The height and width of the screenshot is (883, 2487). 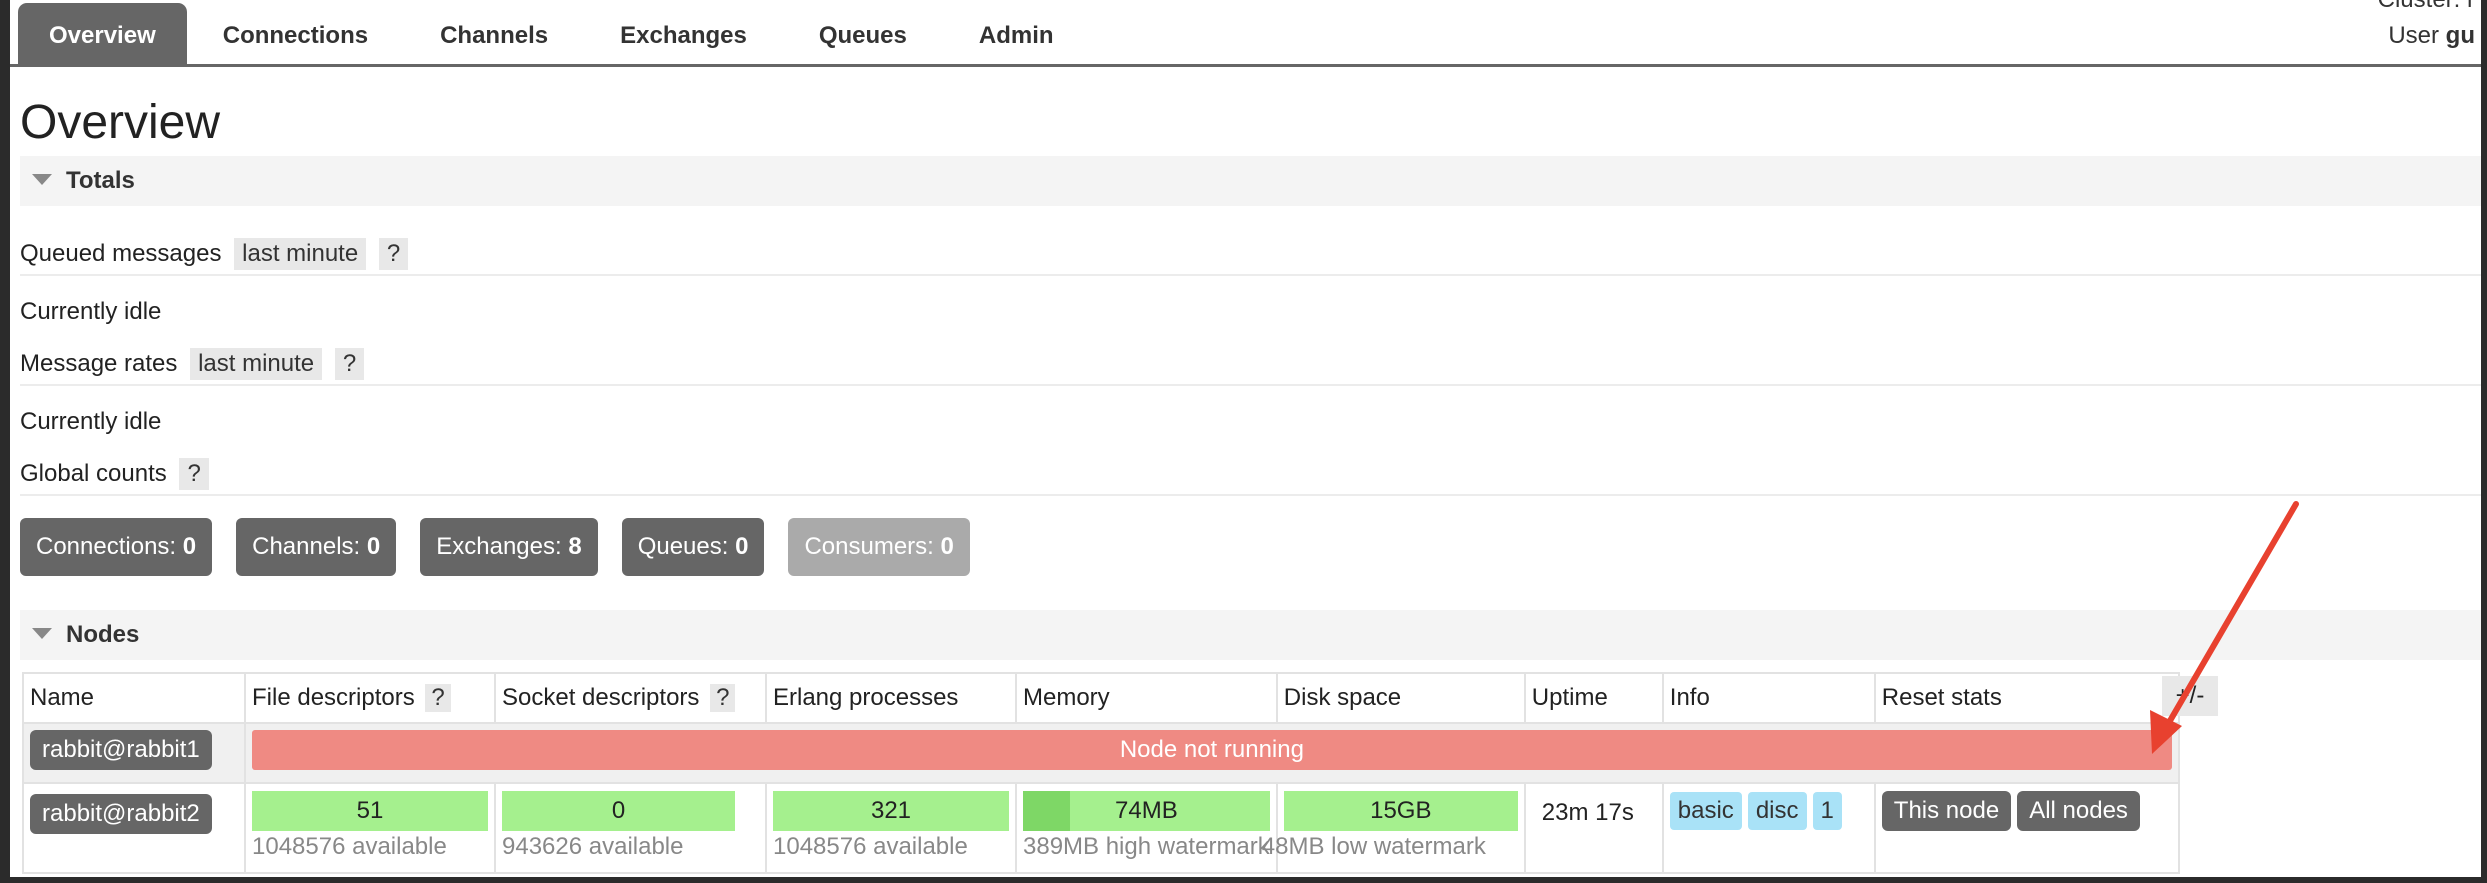 What do you see at coordinates (42, 180) in the screenshot?
I see `collapse-triangle-icon` at bounding box center [42, 180].